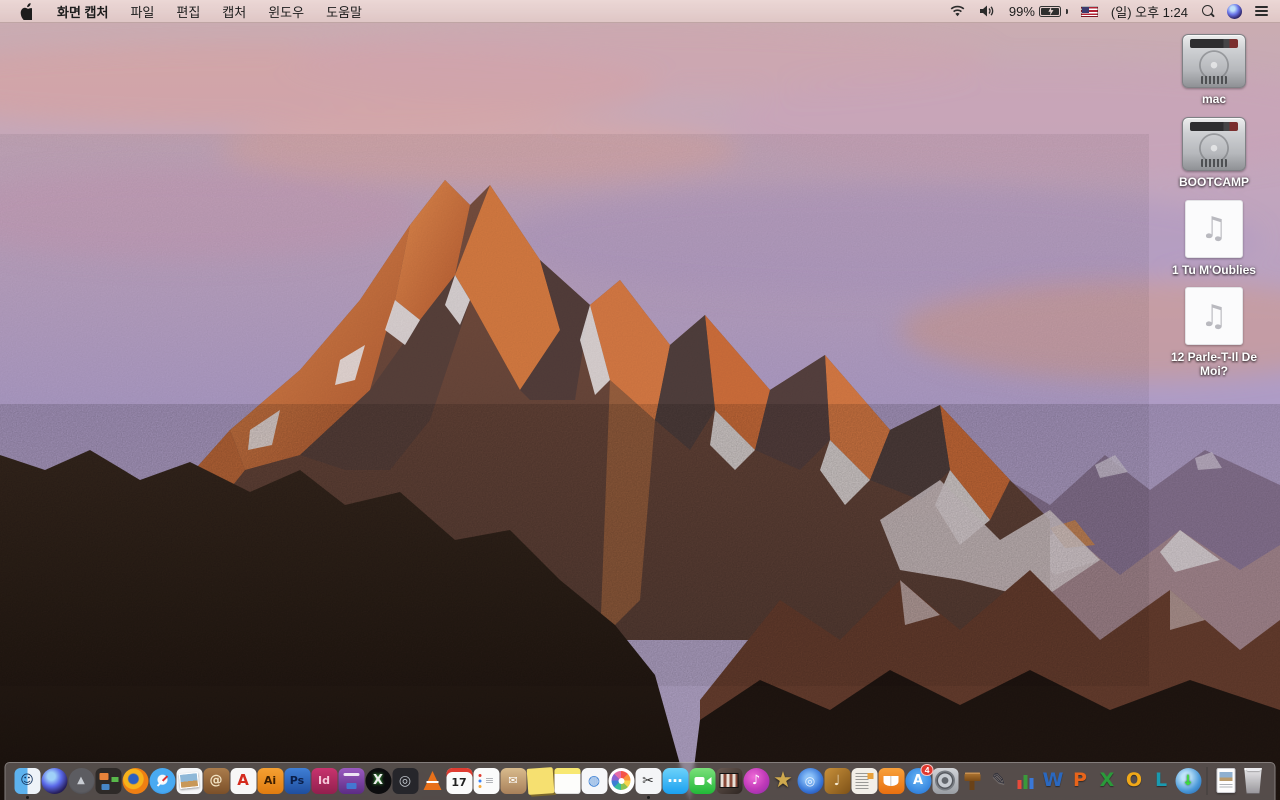  I want to click on dock-garageband: ♩, so click(837, 781).